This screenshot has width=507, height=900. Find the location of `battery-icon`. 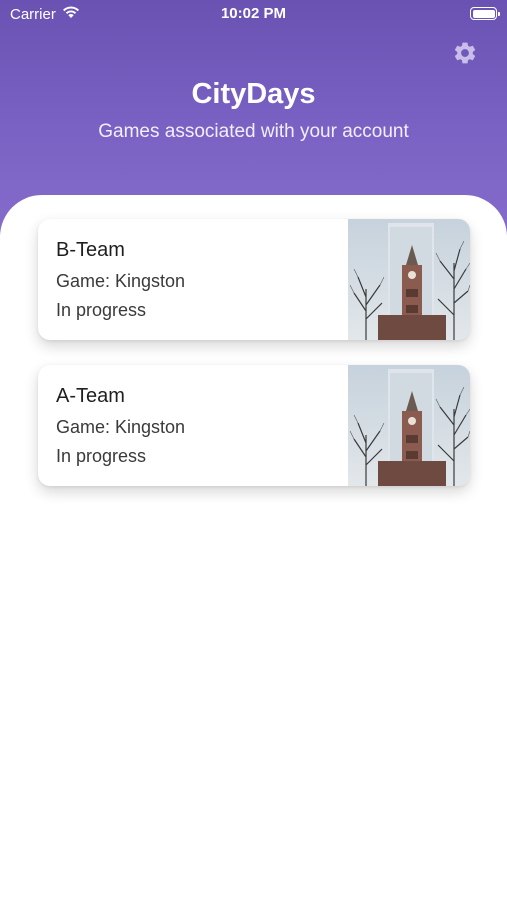

battery-icon is located at coordinates (485, 13).